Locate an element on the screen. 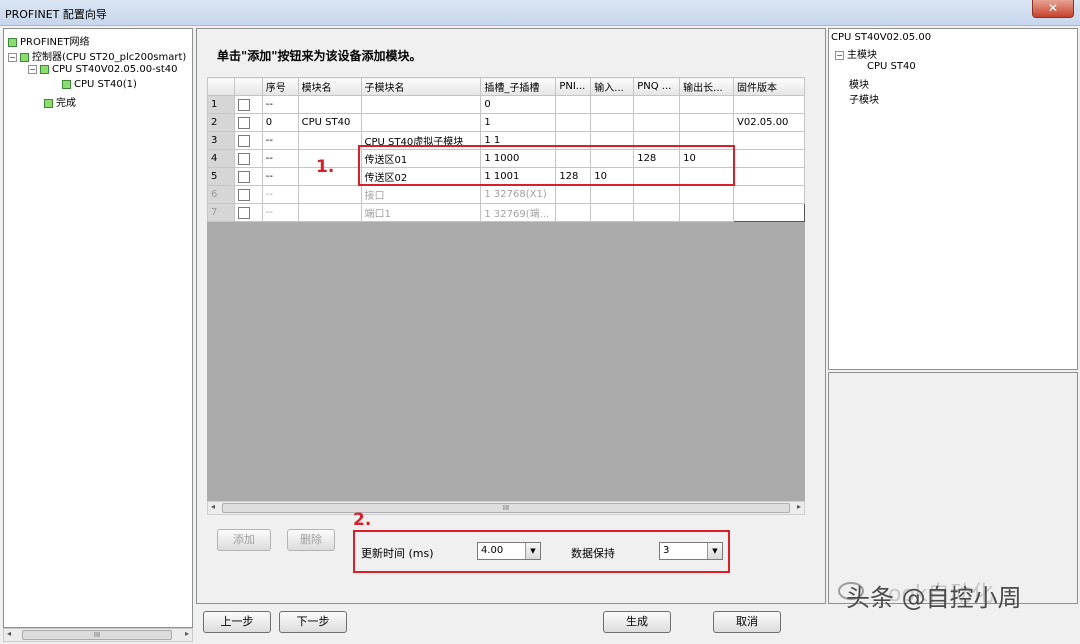 This screenshot has width=1080, height=644. close-button: ✕ is located at coordinates (1053, 9).